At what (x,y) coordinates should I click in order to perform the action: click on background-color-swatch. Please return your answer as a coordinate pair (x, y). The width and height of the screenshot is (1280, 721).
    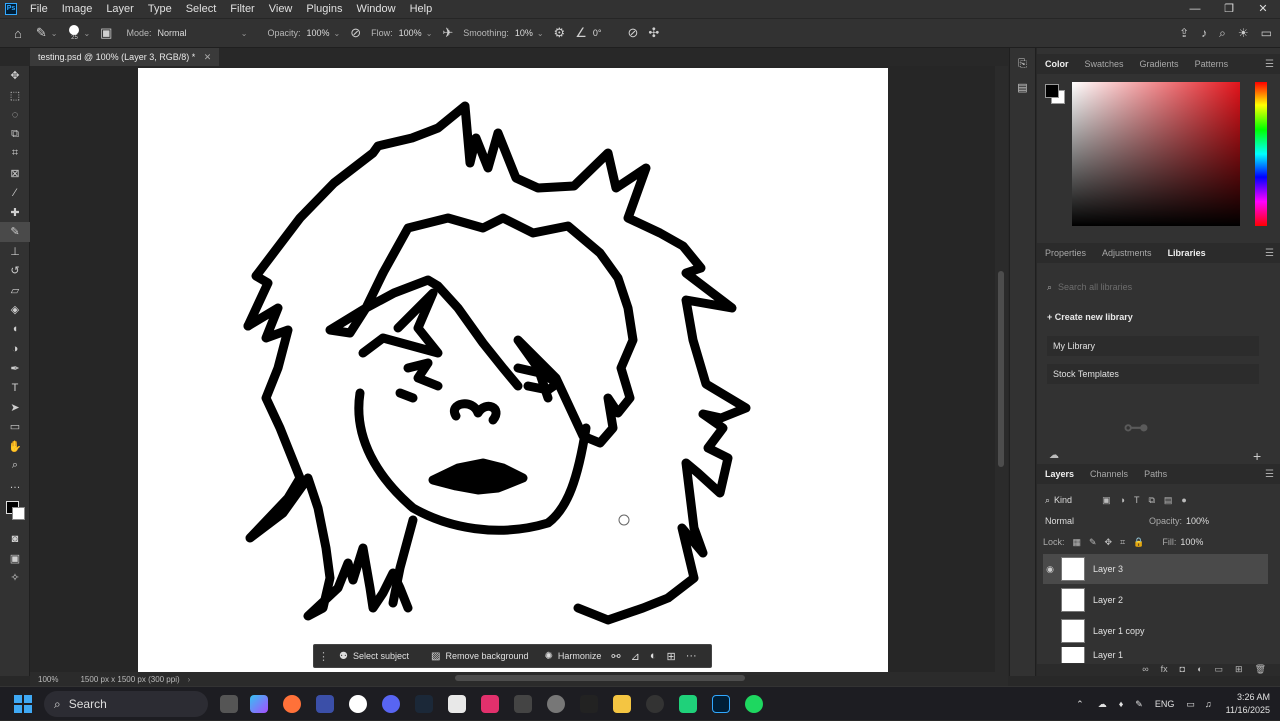
    Looking at the image, I should click on (18, 513).